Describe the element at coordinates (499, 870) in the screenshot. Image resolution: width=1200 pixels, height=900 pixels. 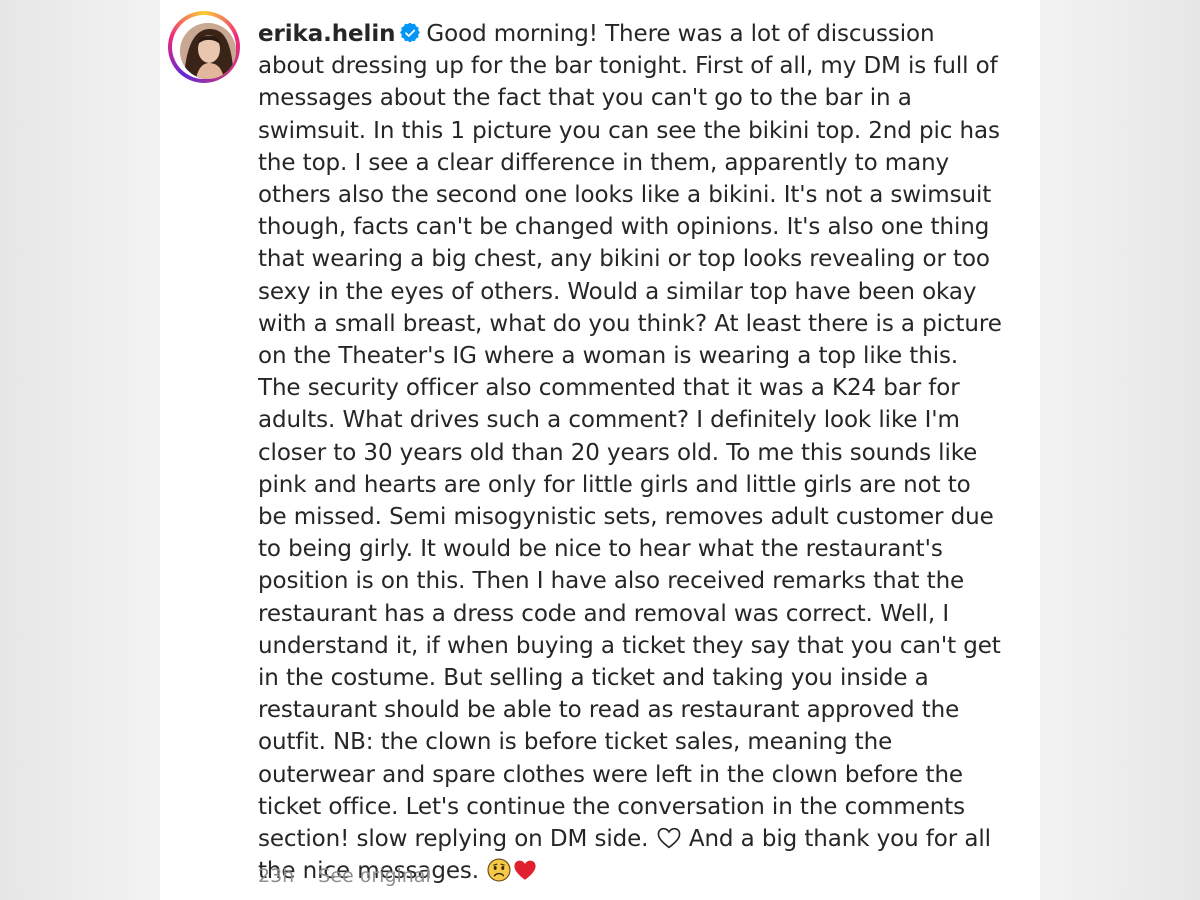
I see `sad-face-icon` at that location.